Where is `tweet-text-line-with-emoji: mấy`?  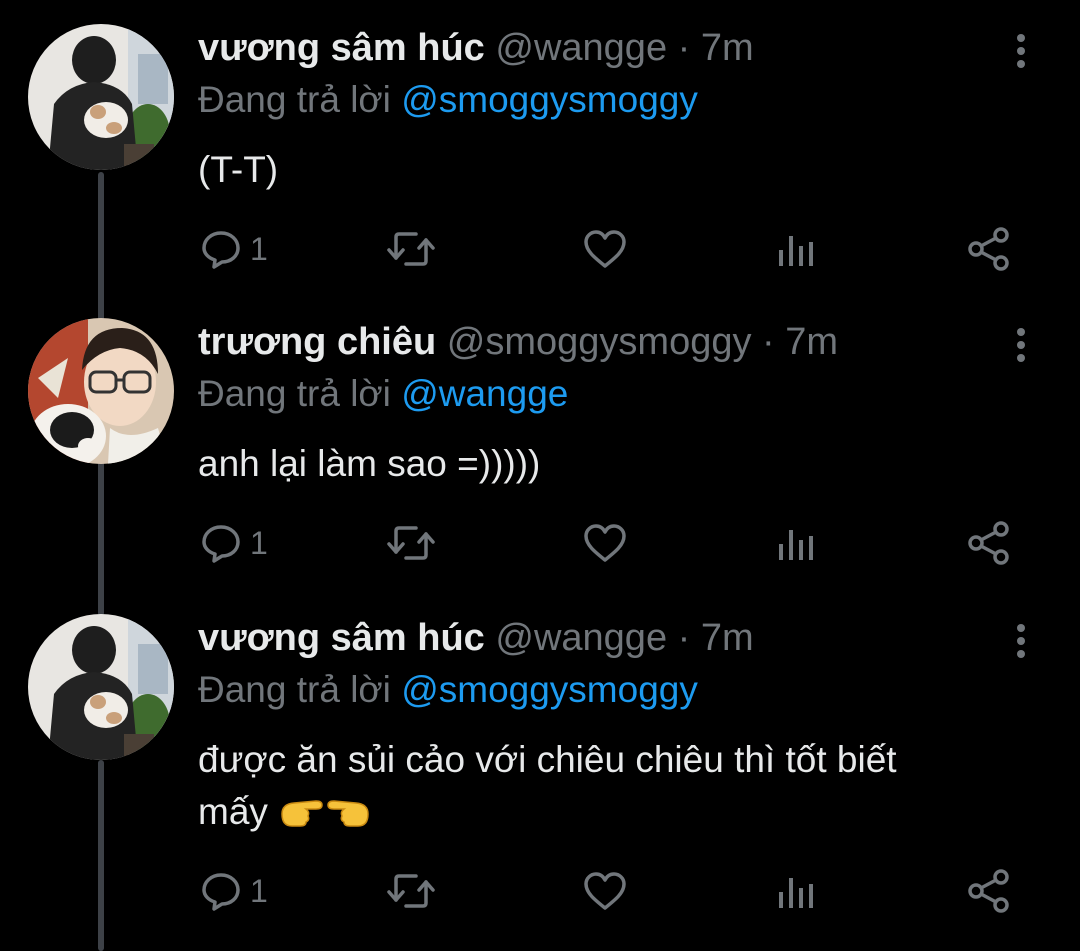
tweet-text-line-with-emoji: mấy is located at coordinates (618, 815).